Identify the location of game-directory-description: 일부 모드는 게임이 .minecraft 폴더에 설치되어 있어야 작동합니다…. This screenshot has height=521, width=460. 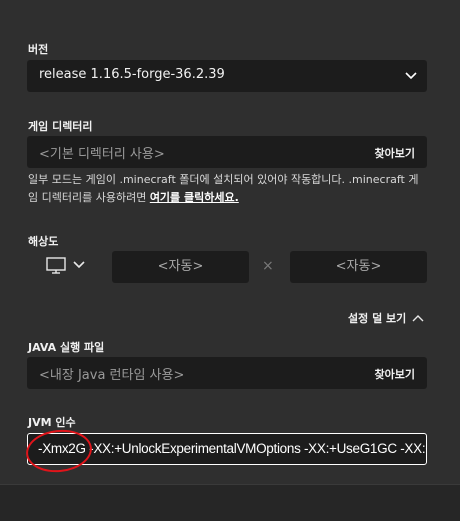
(223, 188).